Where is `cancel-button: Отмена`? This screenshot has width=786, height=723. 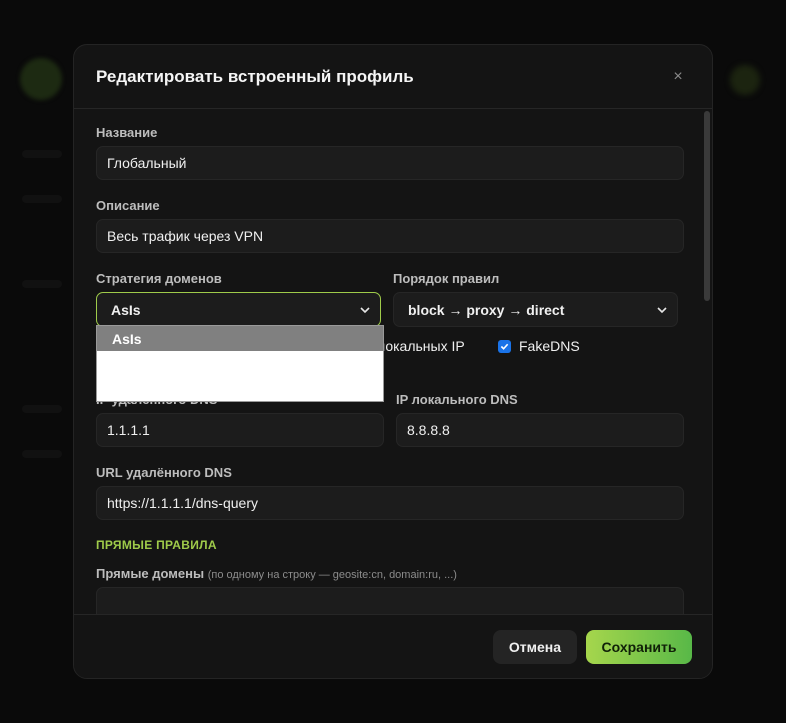
cancel-button: Отмена is located at coordinates (535, 646).